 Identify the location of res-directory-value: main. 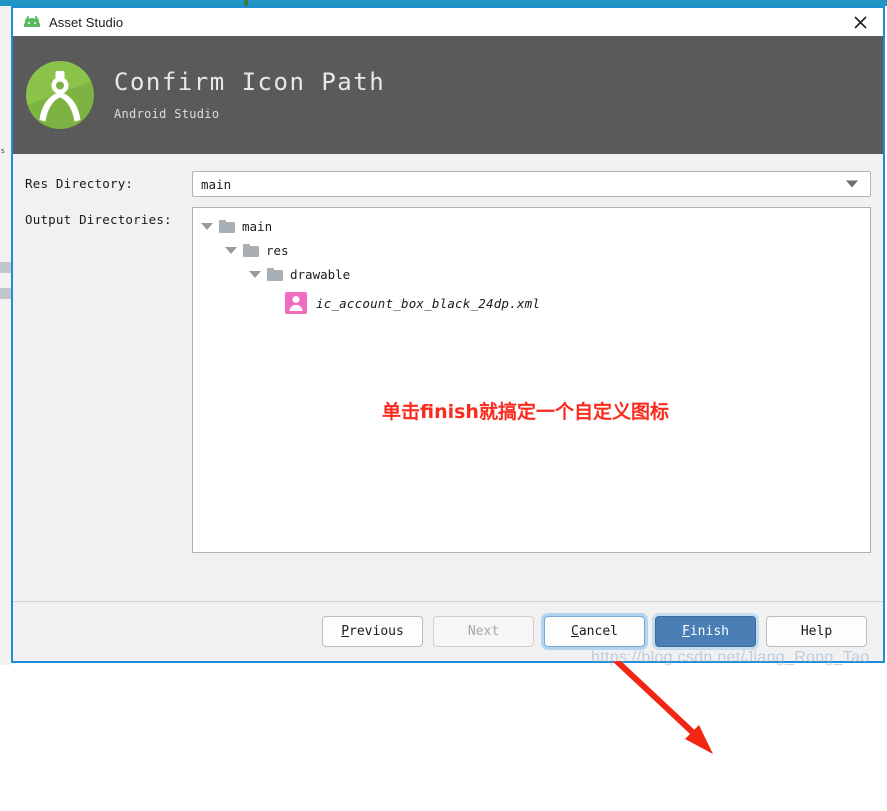
(216, 184).